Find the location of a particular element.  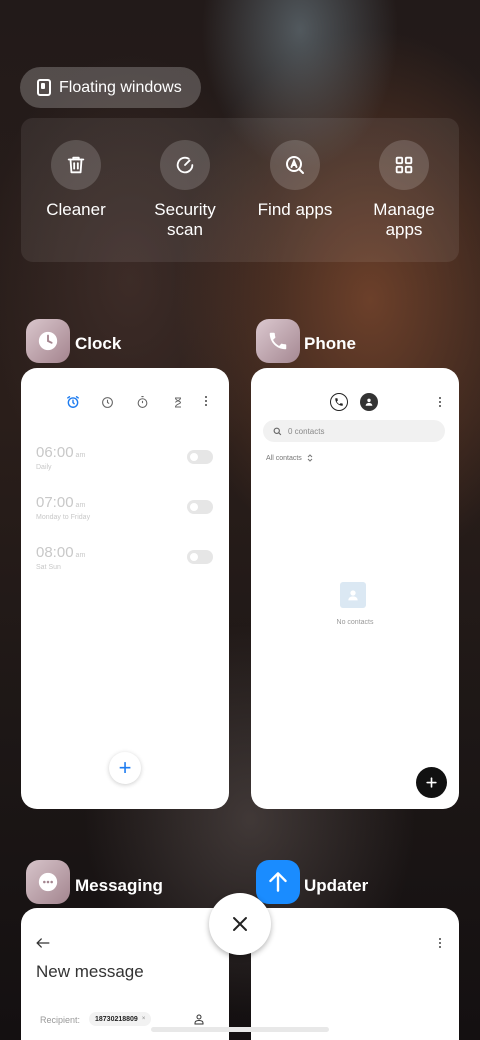

home-indicator is located at coordinates (240, 1029).